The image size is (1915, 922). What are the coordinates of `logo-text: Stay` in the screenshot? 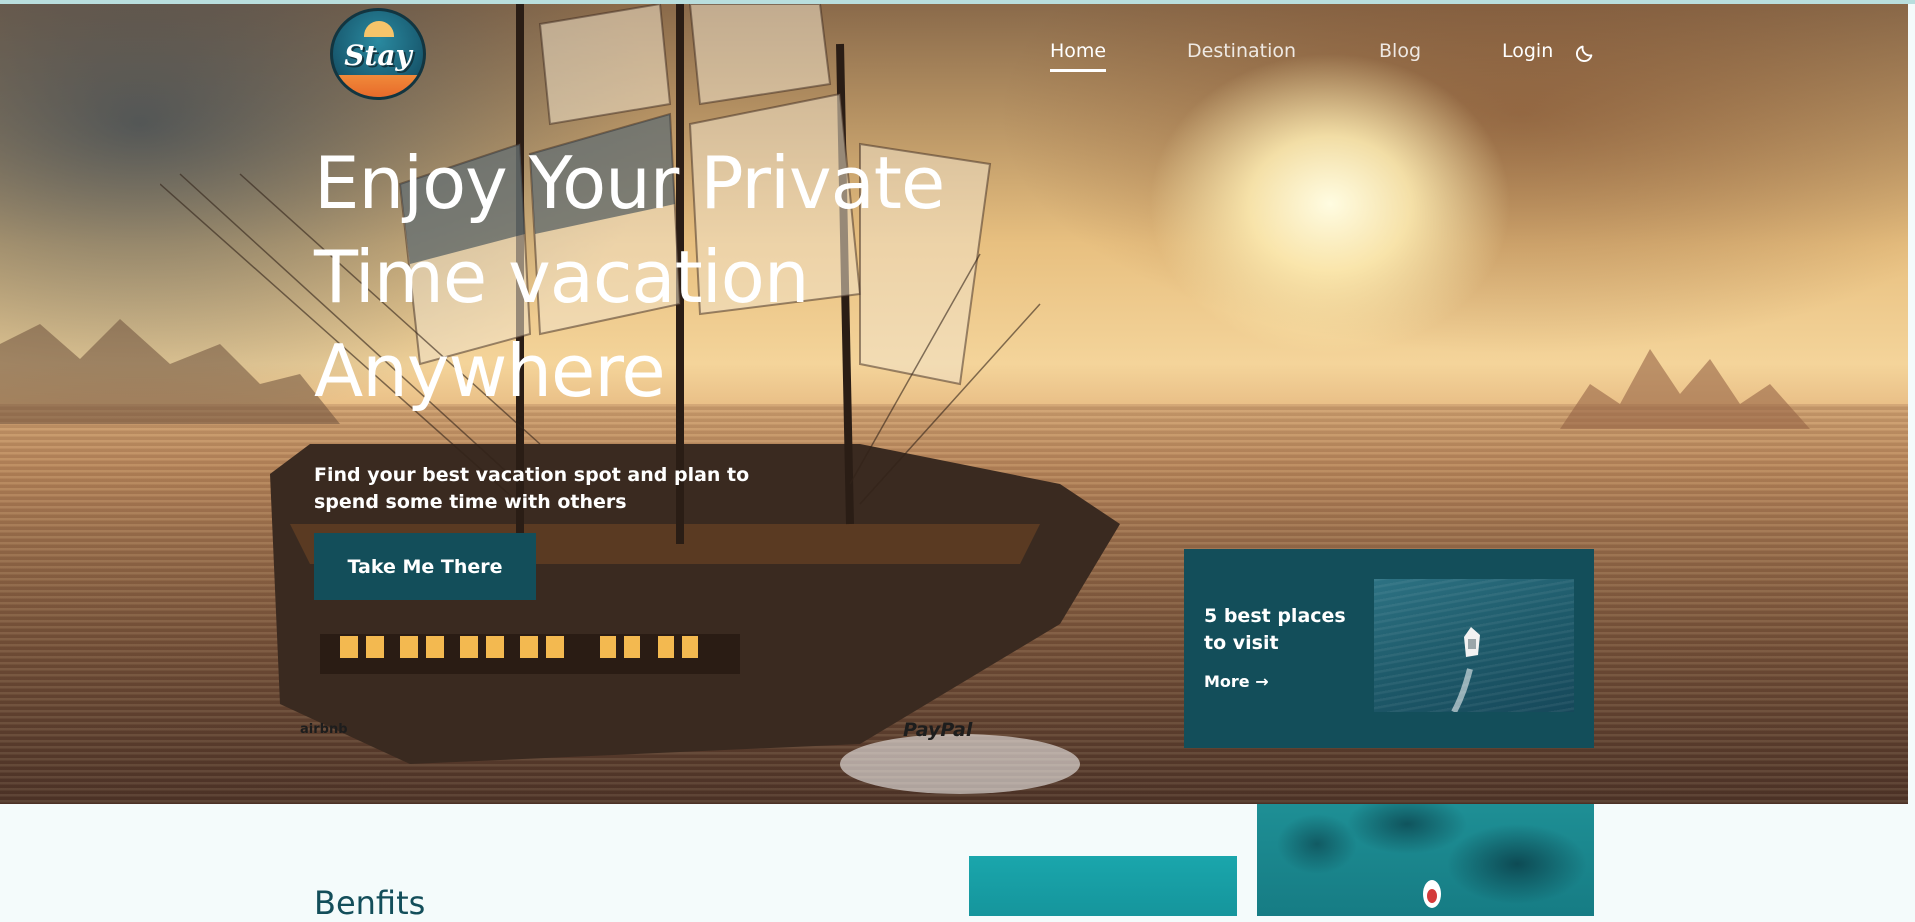 It's located at (378, 55).